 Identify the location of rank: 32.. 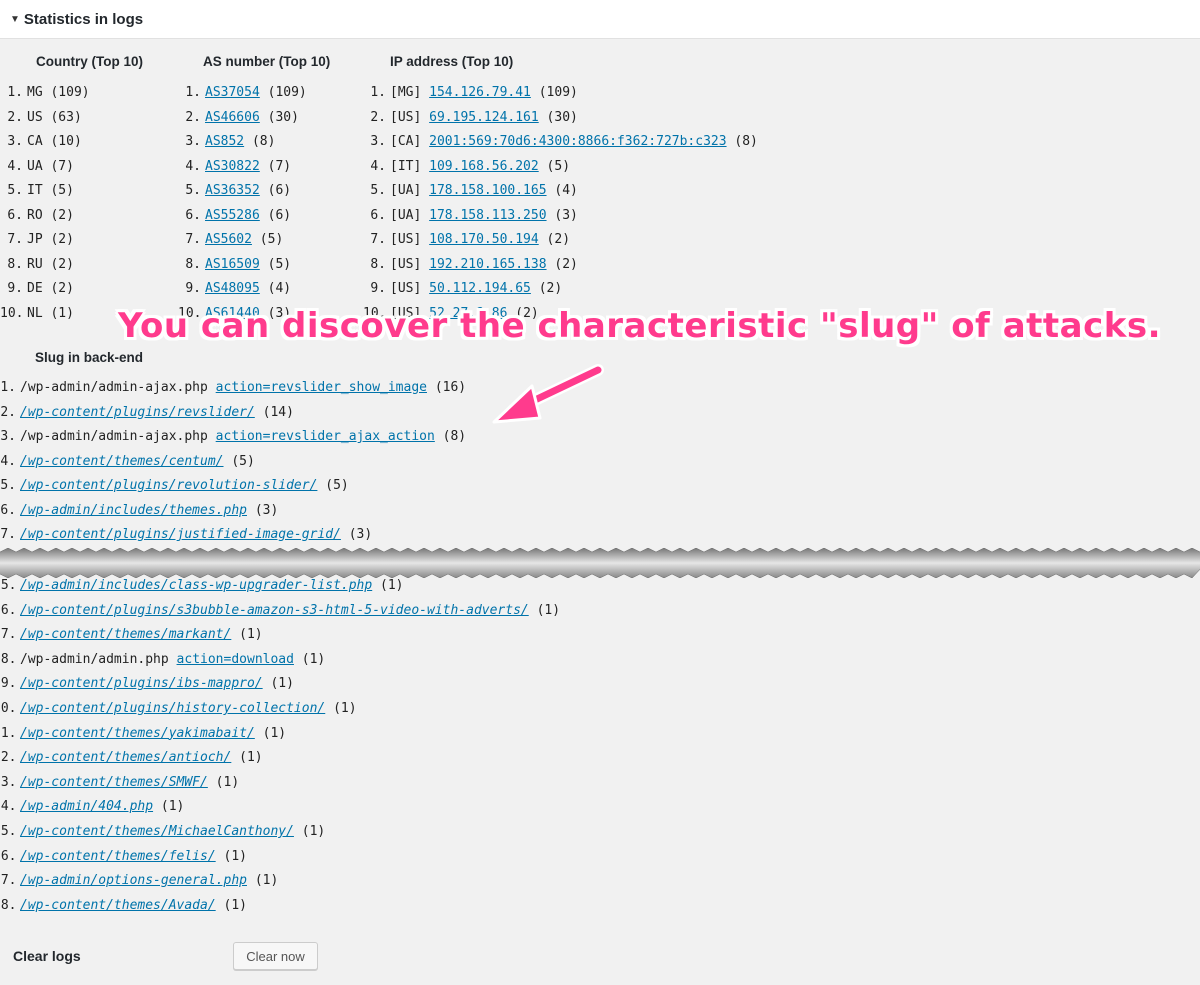
(8, 758).